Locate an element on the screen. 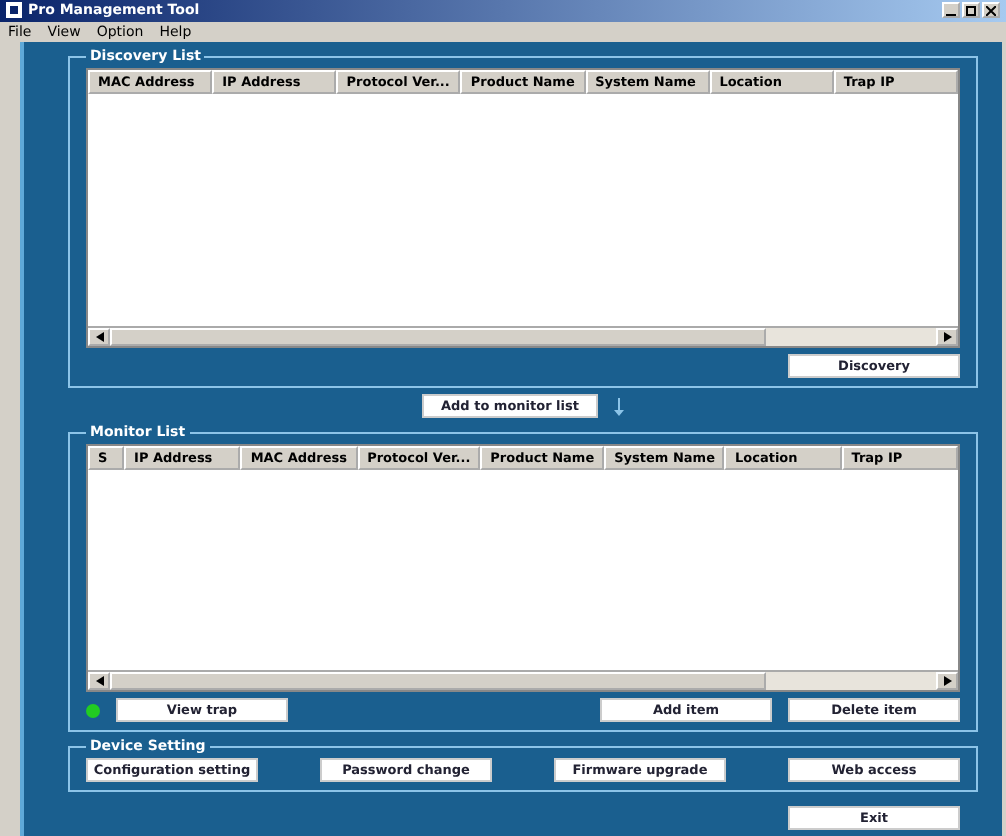 The image size is (1006, 836). down-arrow-icon is located at coordinates (619, 406).